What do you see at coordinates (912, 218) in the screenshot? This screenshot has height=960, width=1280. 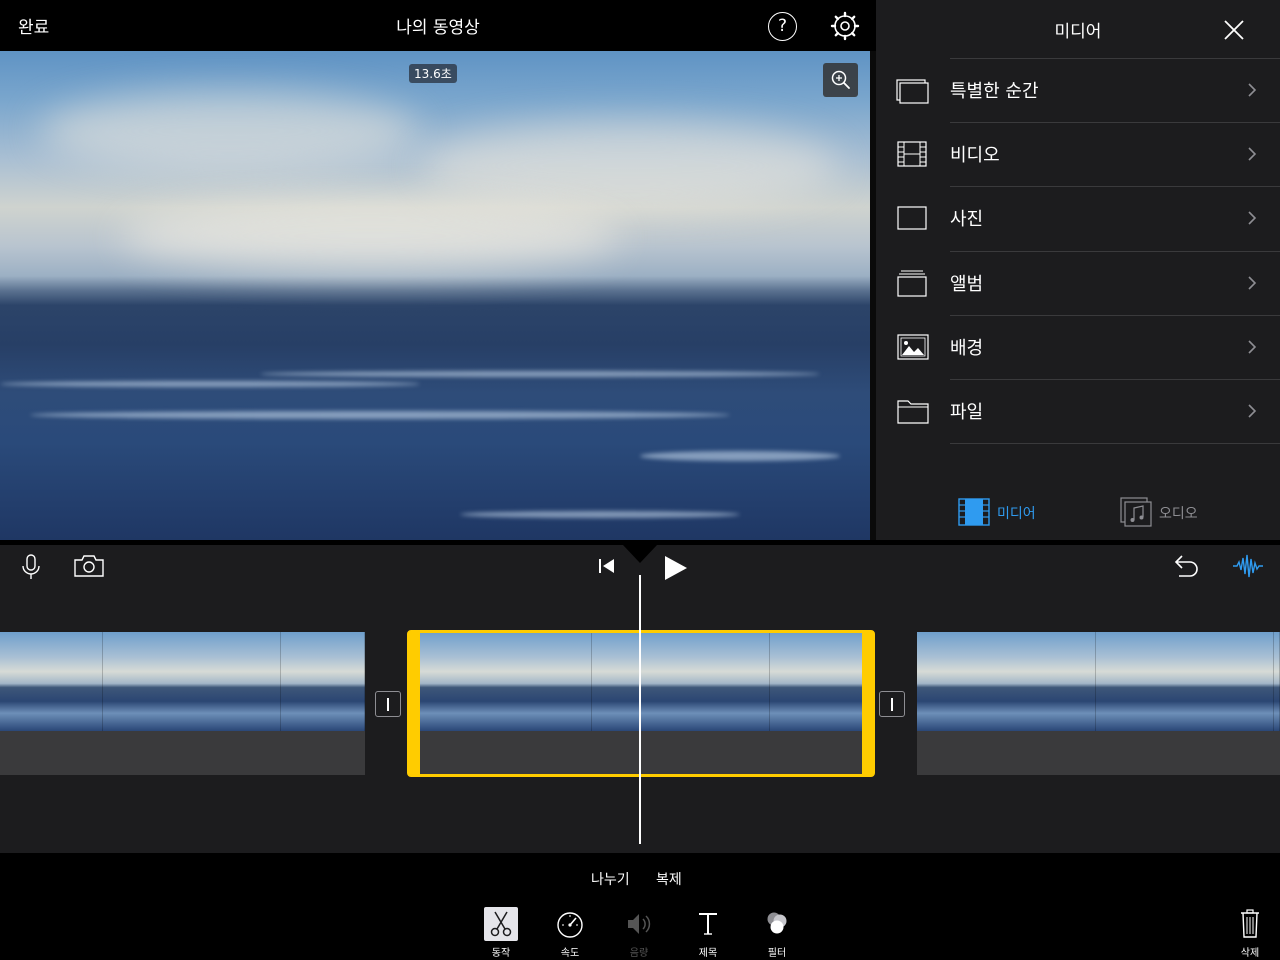 I see `photo-icon` at bounding box center [912, 218].